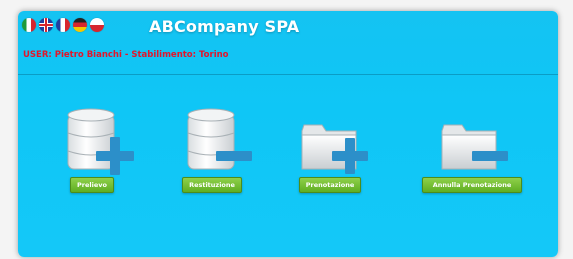 The image size is (573, 259). Describe the element at coordinates (97, 25) in the screenshot. I see `pl-flag-icon` at that location.